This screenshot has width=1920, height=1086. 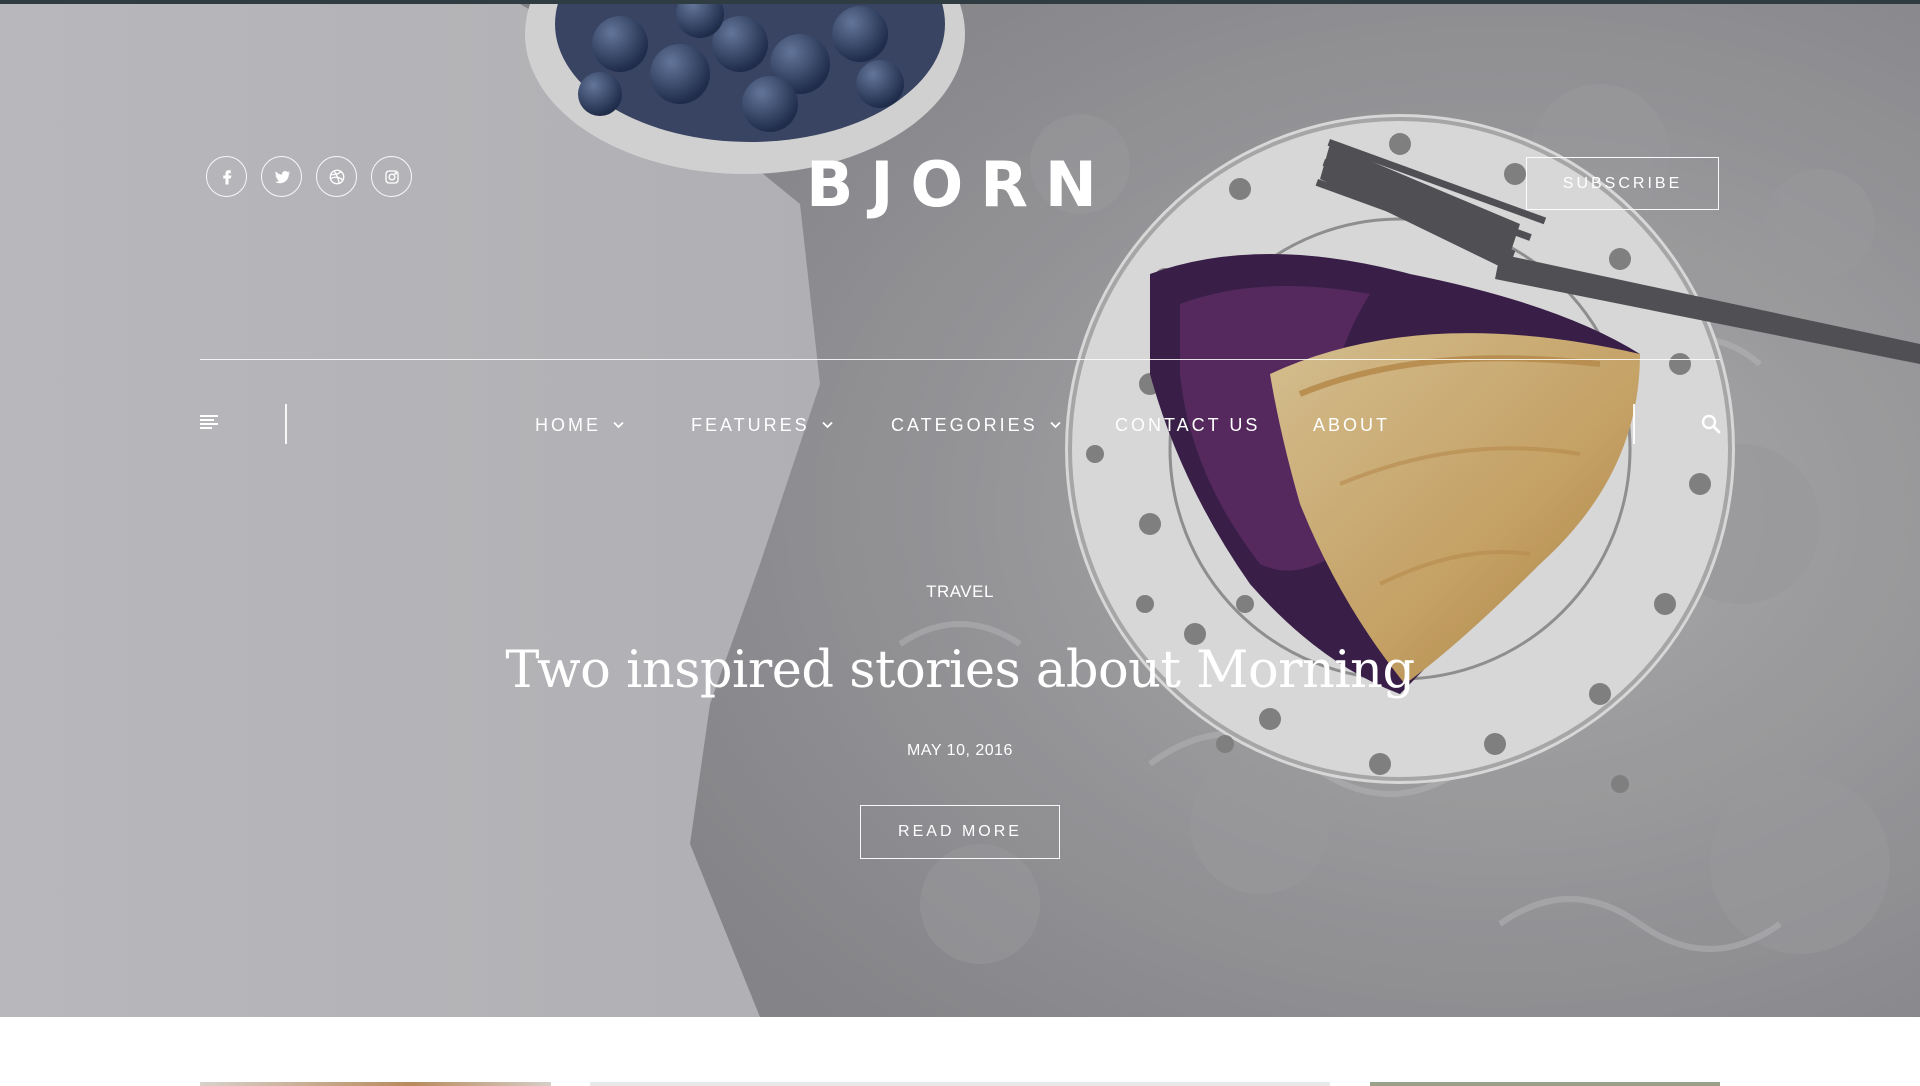 I want to click on header-divider, so click(x=960, y=359).